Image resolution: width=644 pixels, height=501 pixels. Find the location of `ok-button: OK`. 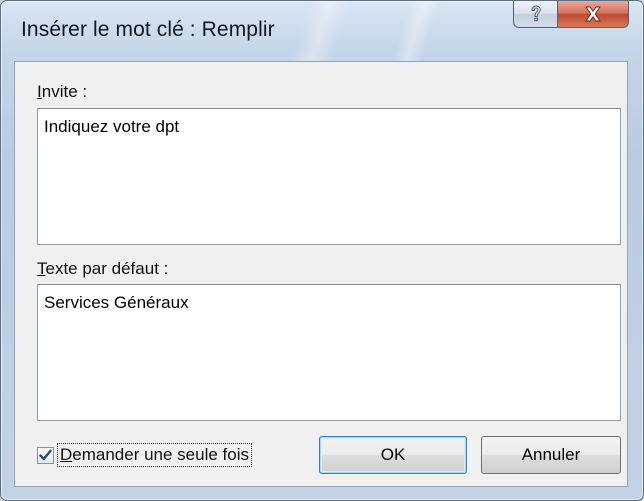

ok-button: OK is located at coordinates (393, 455).